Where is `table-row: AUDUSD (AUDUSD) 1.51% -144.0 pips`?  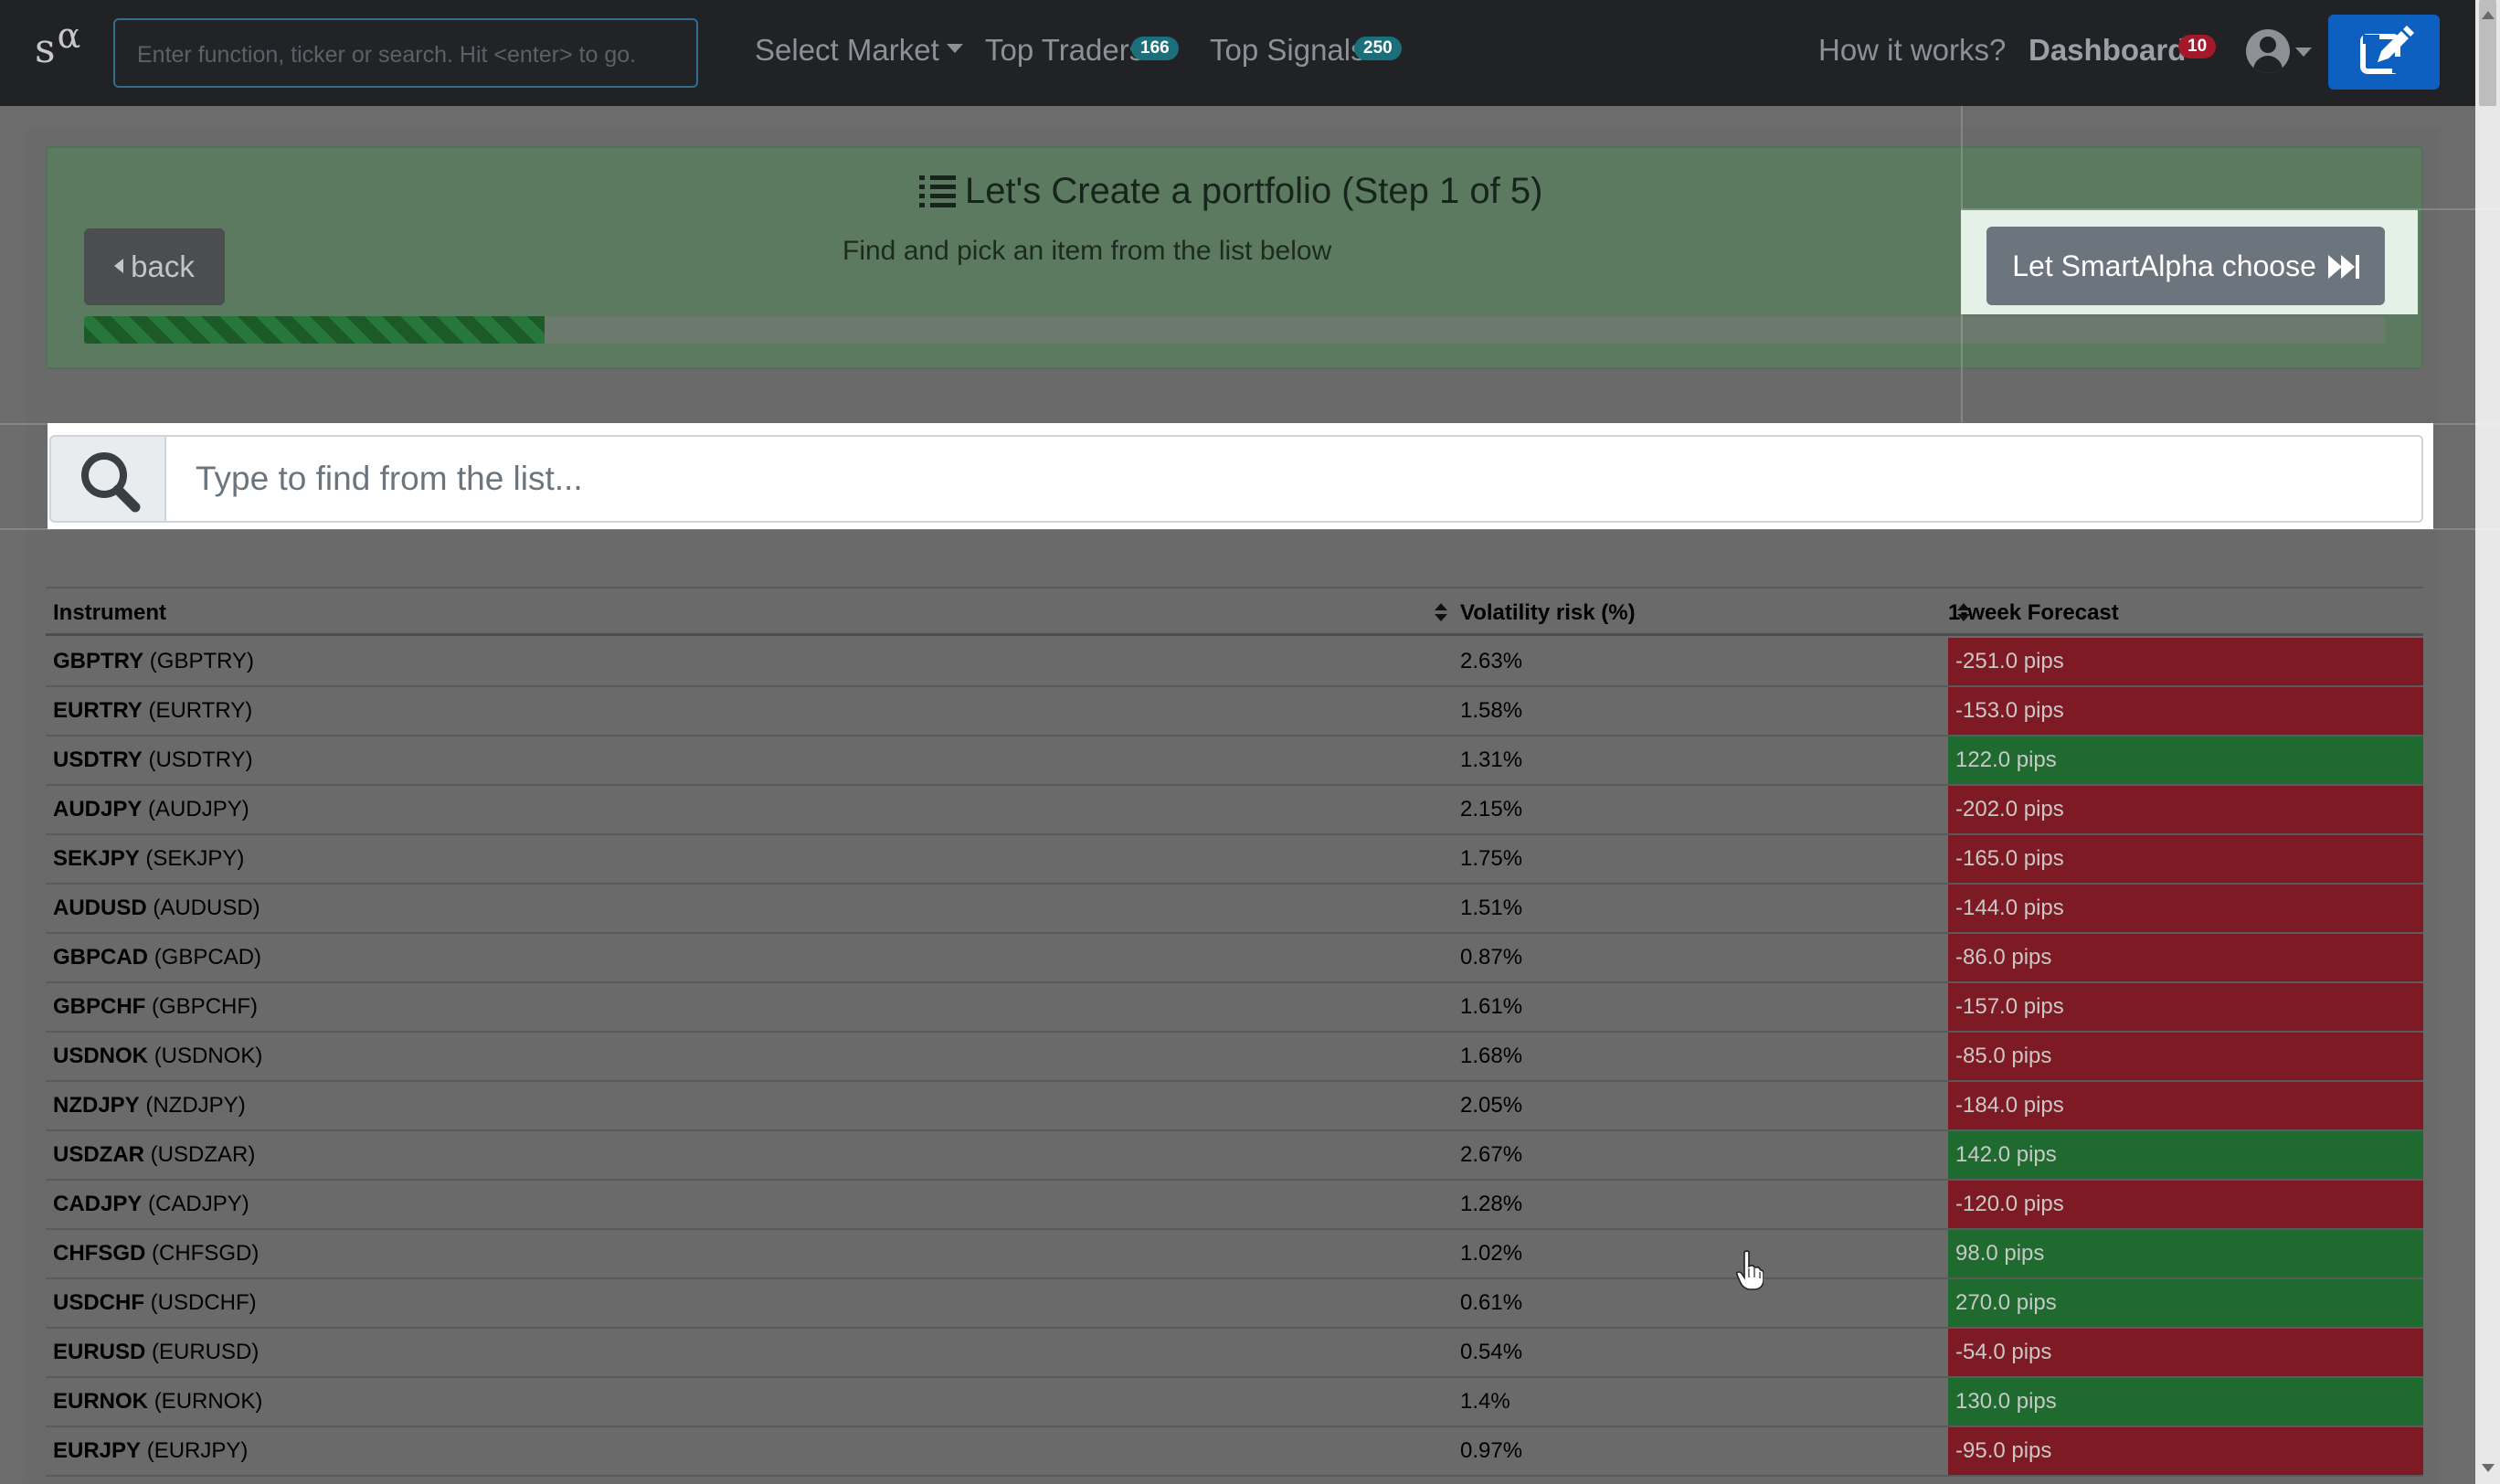 table-row: AUDUSD (AUDUSD) 1.51% -144.0 pips is located at coordinates (1234, 909).